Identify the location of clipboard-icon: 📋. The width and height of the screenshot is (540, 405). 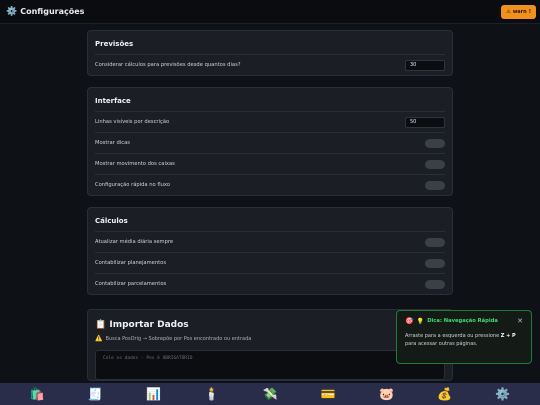
(101, 325).